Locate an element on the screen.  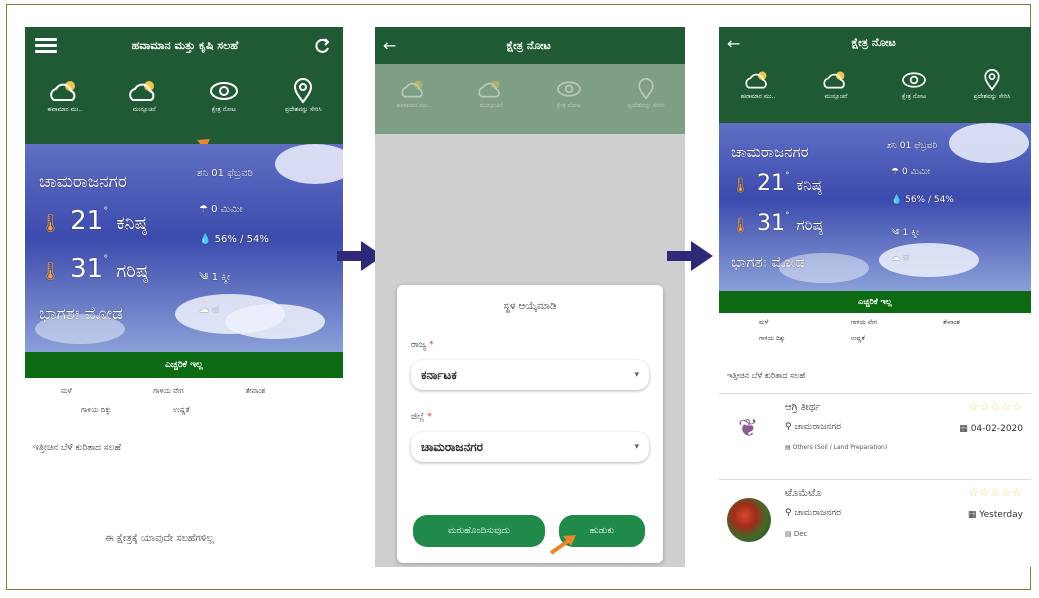
refresh-icon is located at coordinates (322, 46).